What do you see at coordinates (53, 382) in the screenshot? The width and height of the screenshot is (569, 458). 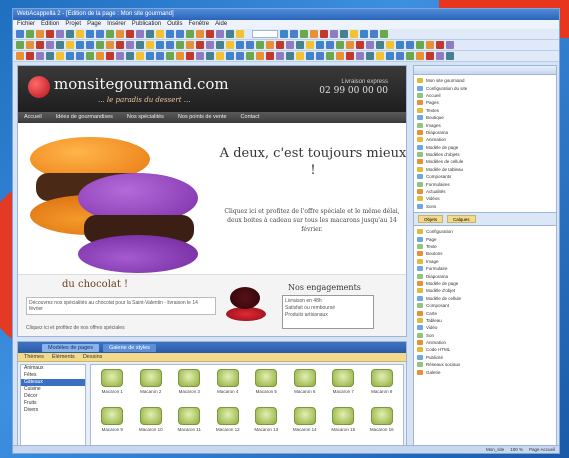 I see `tree-item: Gâteaux` at bounding box center [53, 382].